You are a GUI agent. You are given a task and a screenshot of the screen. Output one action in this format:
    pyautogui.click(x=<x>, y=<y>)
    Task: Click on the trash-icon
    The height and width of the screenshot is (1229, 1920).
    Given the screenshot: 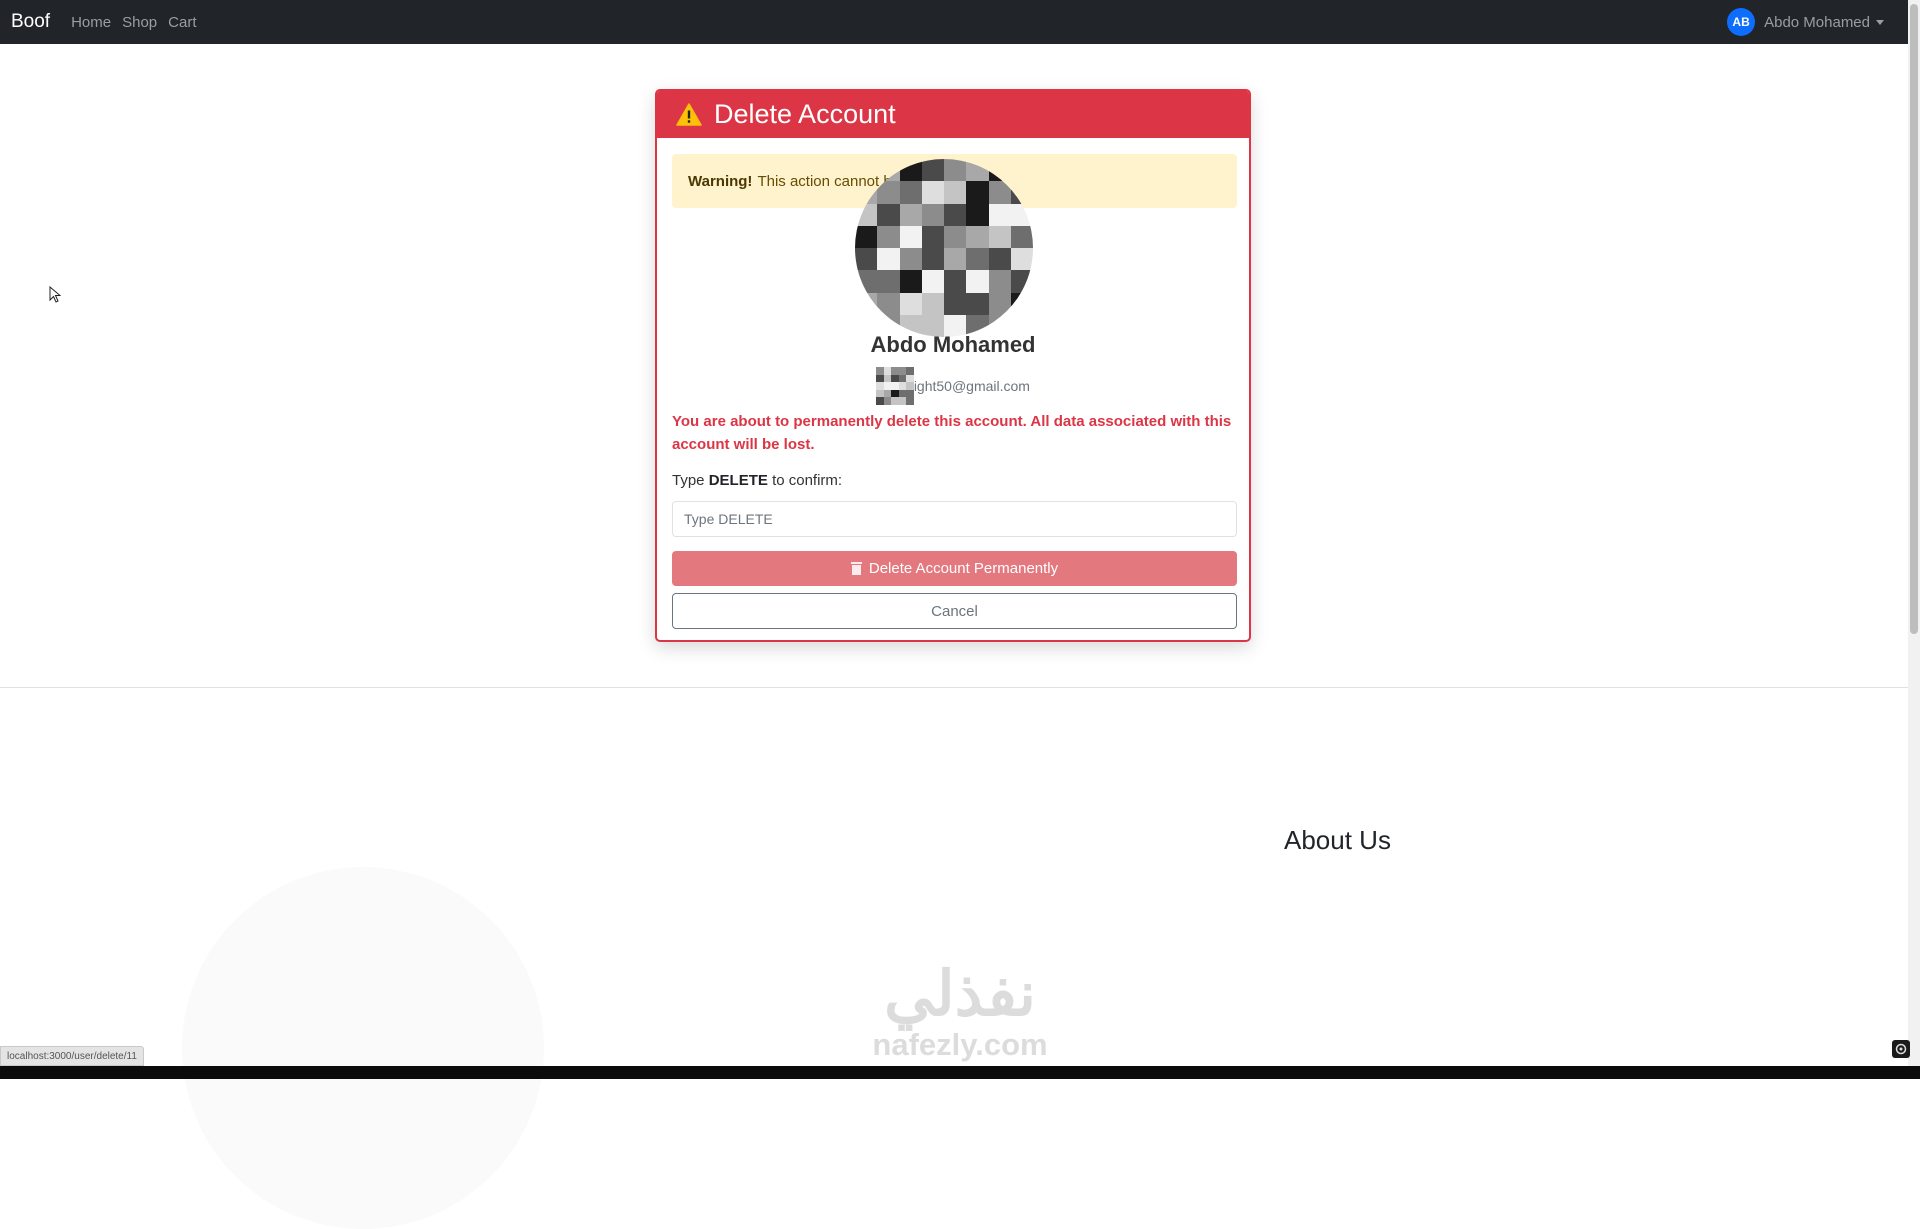 What is the action you would take?
    pyautogui.click(x=856, y=568)
    